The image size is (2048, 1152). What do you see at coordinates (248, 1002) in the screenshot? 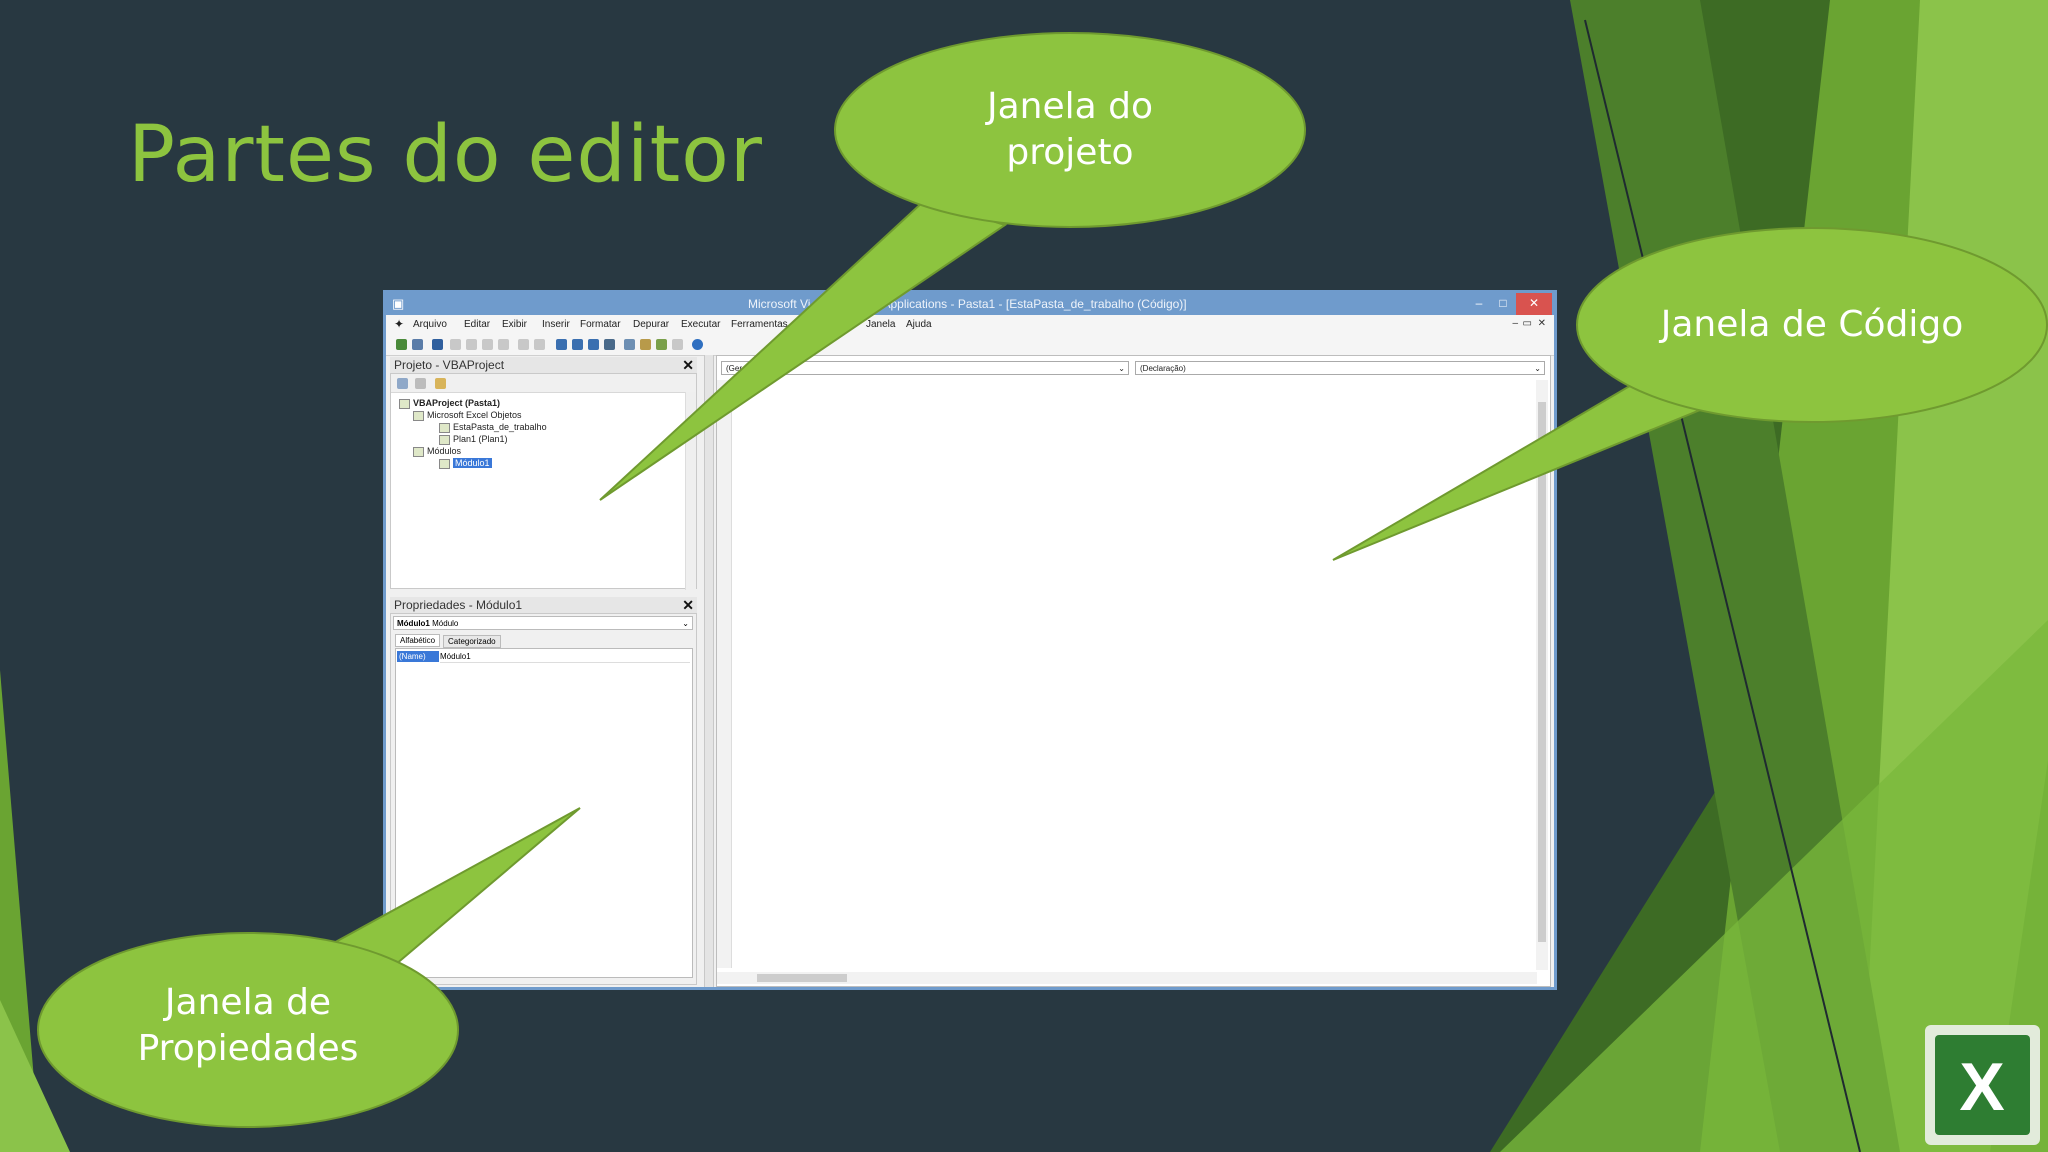
I see `callout-properties-line1: Janela de` at bounding box center [248, 1002].